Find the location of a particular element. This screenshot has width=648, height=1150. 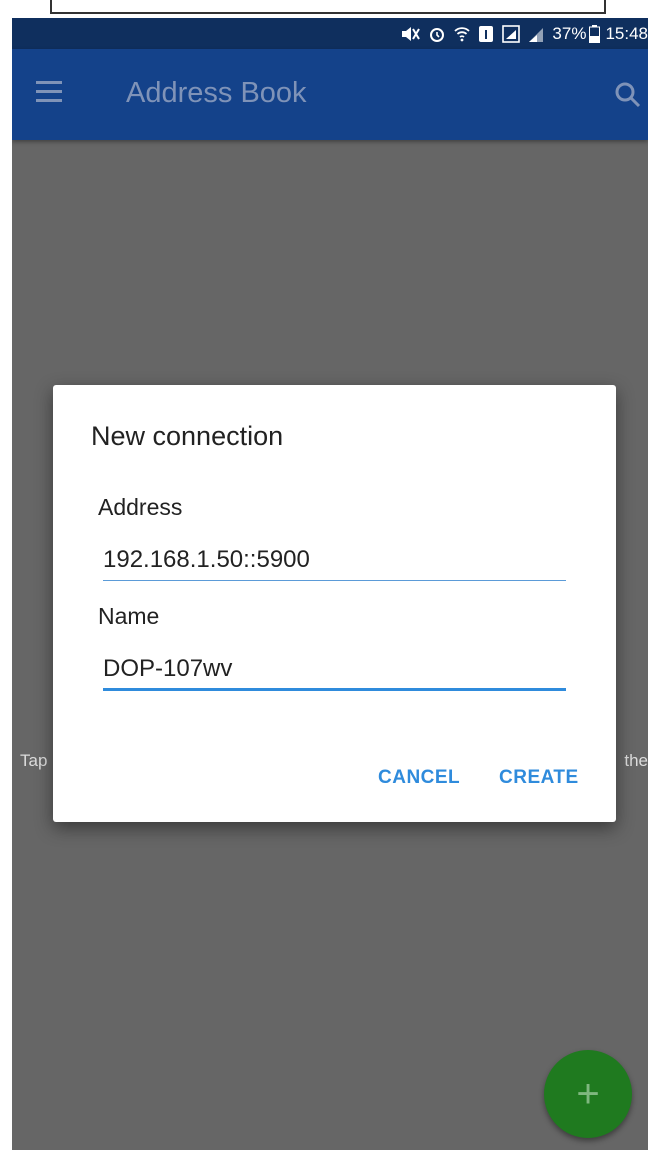

cancel-button: CANCEL is located at coordinates (419, 778).